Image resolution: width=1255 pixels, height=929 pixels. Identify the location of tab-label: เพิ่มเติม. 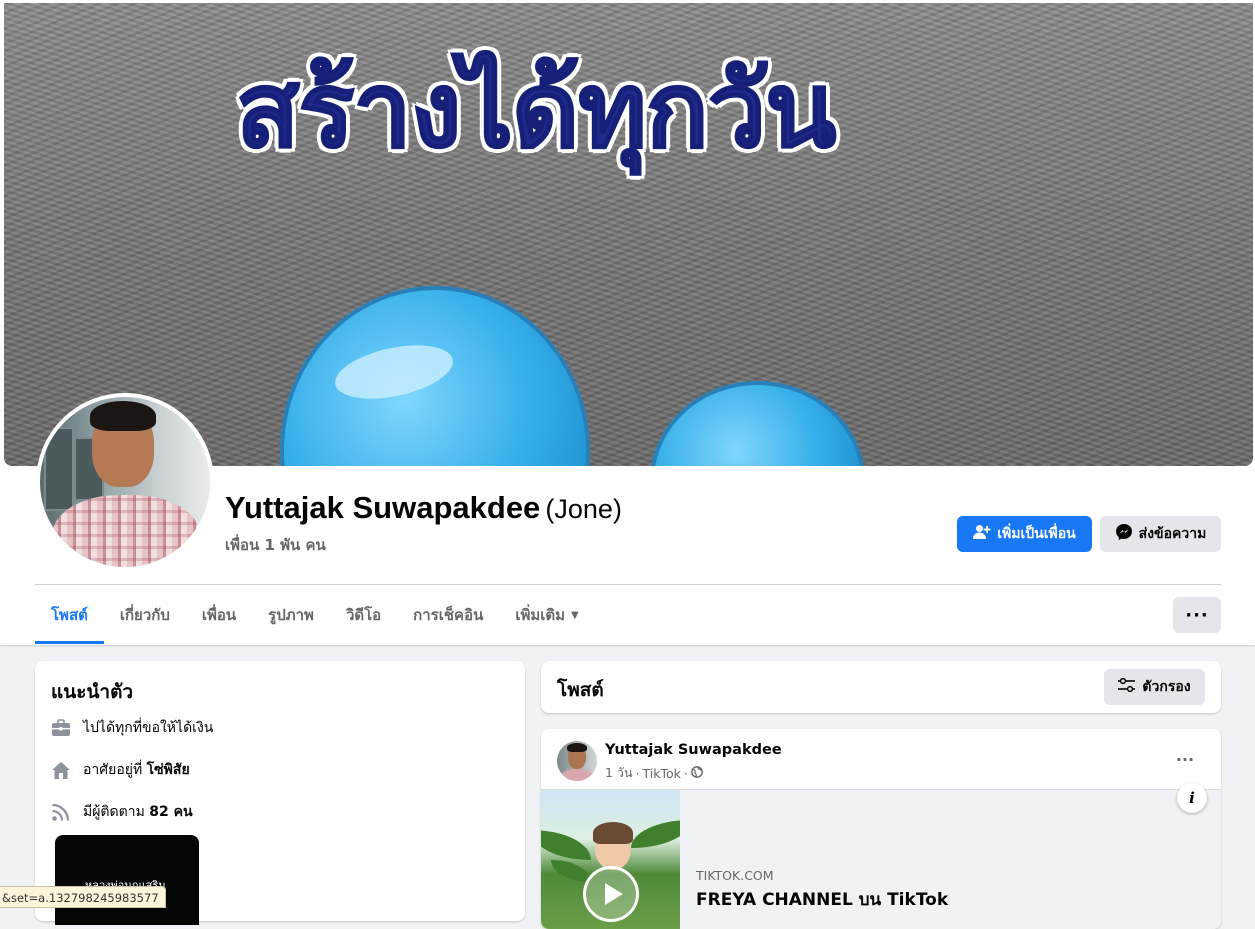
(540, 615).